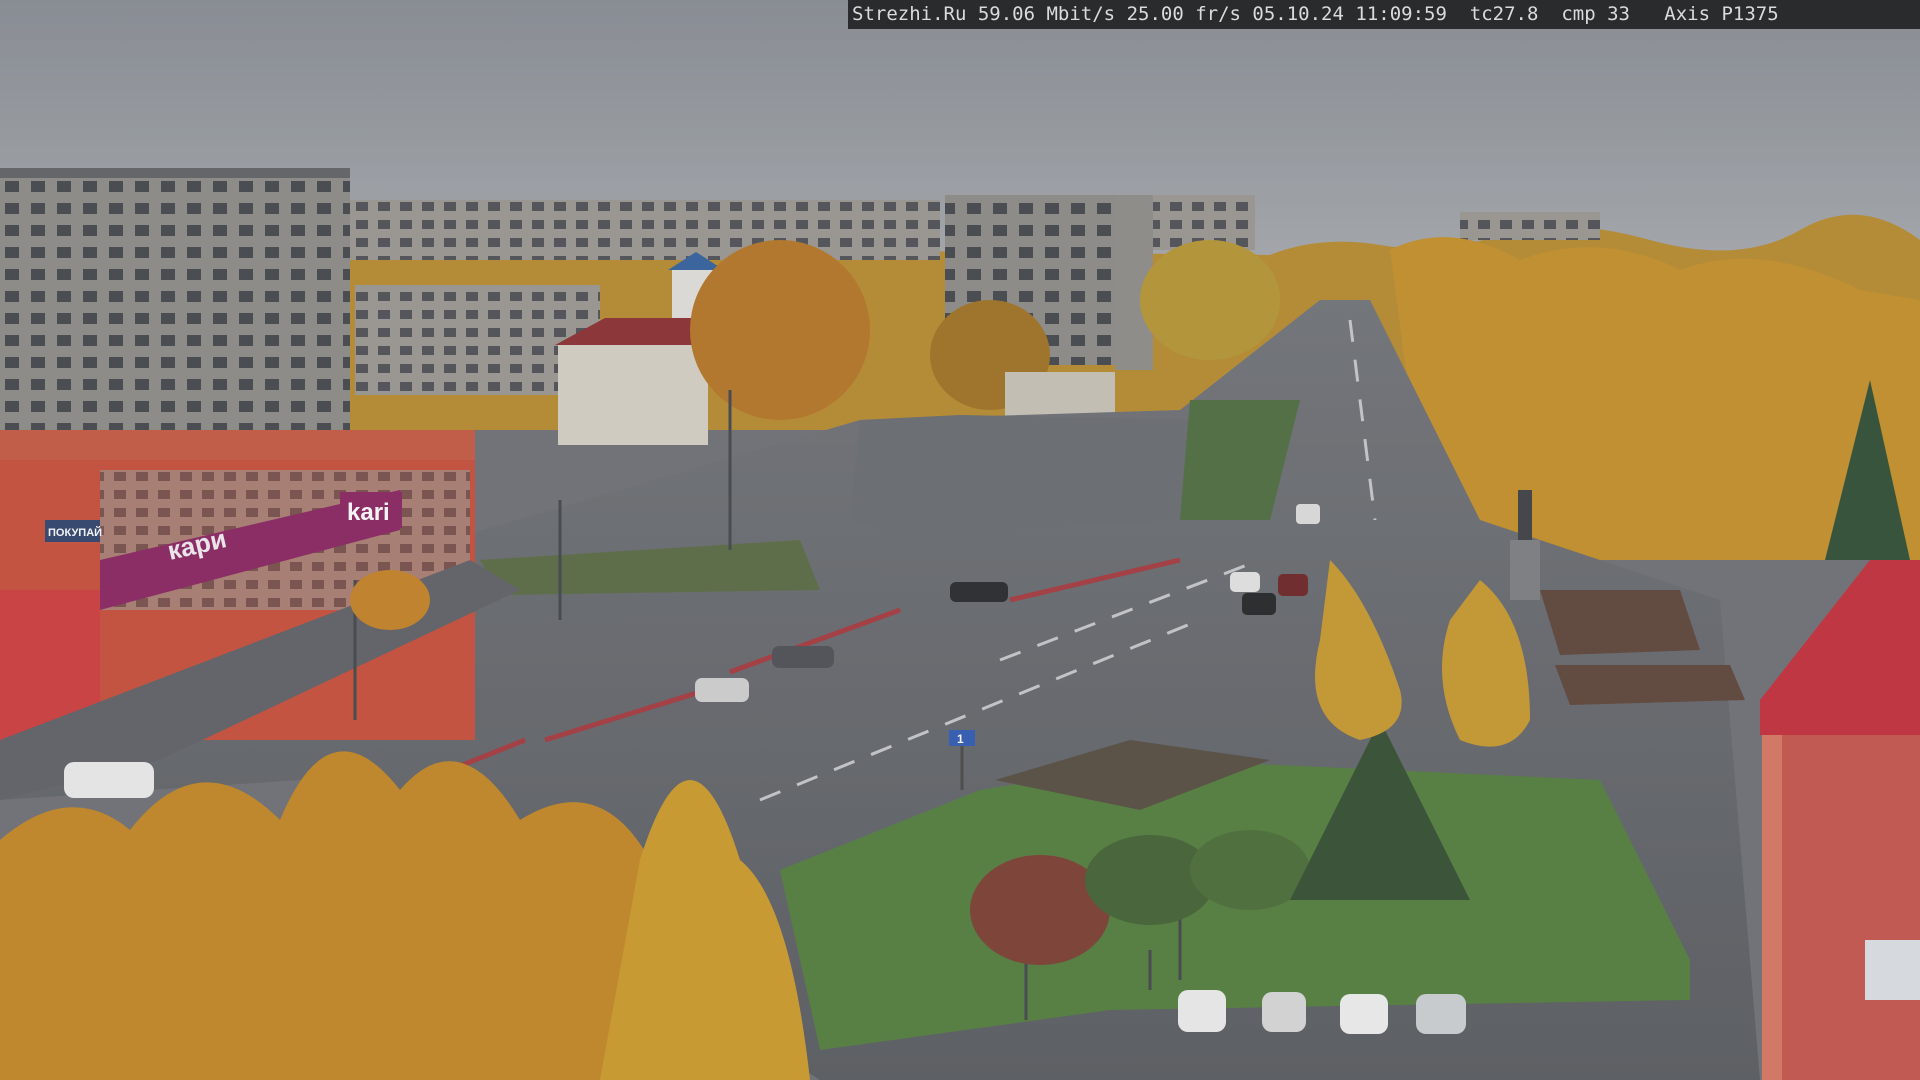  I want to click on overlay-time: 11:09:59, so click(1401, 14).